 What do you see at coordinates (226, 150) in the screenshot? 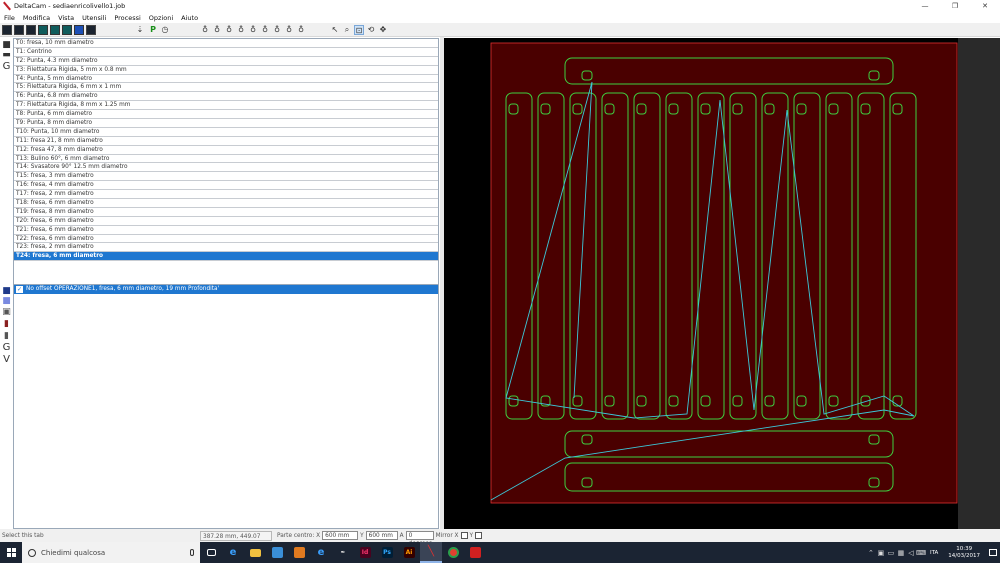
I see `tool-row: T12: fresa 47, 8 mm diametro` at bounding box center [226, 150].